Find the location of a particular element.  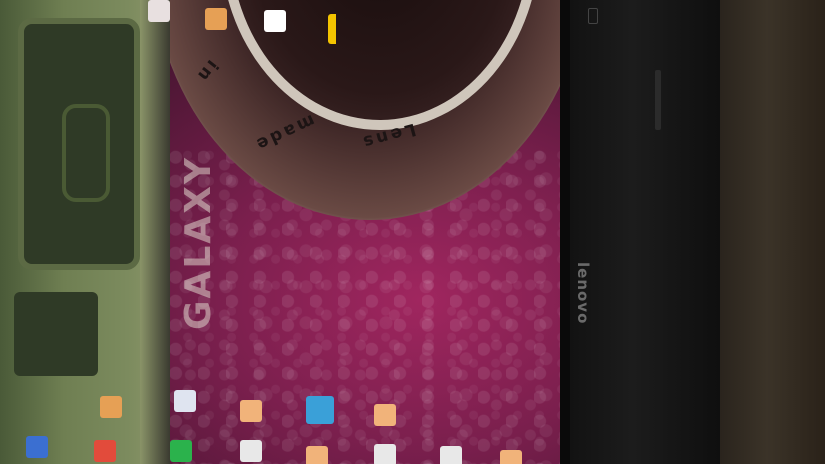

camera-screen is located at coordinates (79, 144).